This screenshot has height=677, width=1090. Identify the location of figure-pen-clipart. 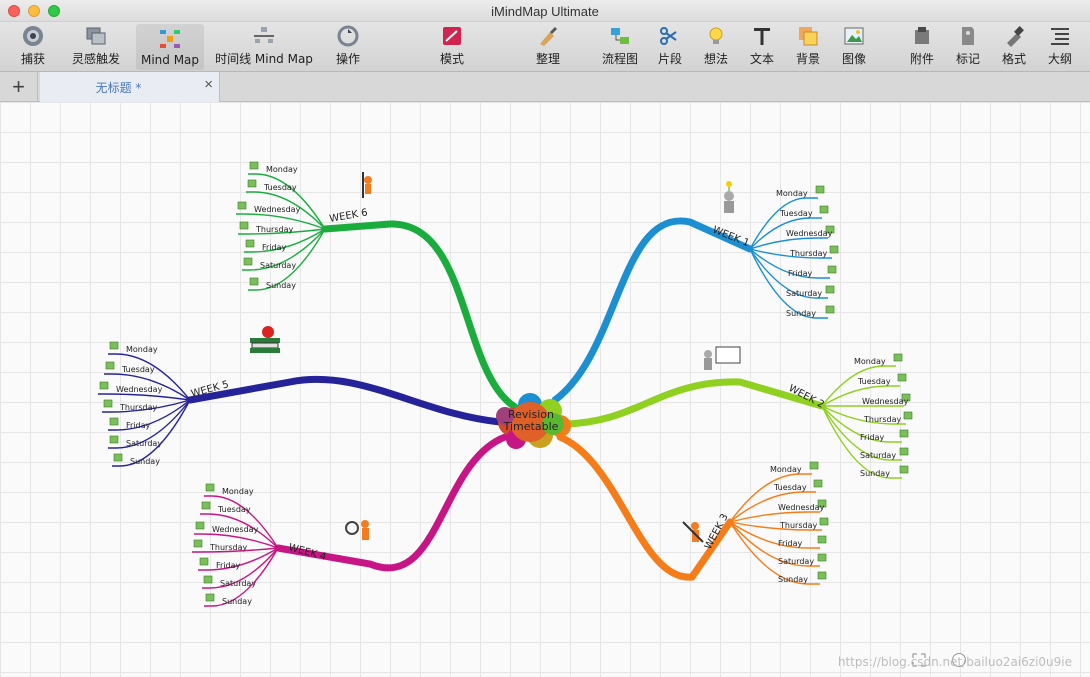
(367, 185).